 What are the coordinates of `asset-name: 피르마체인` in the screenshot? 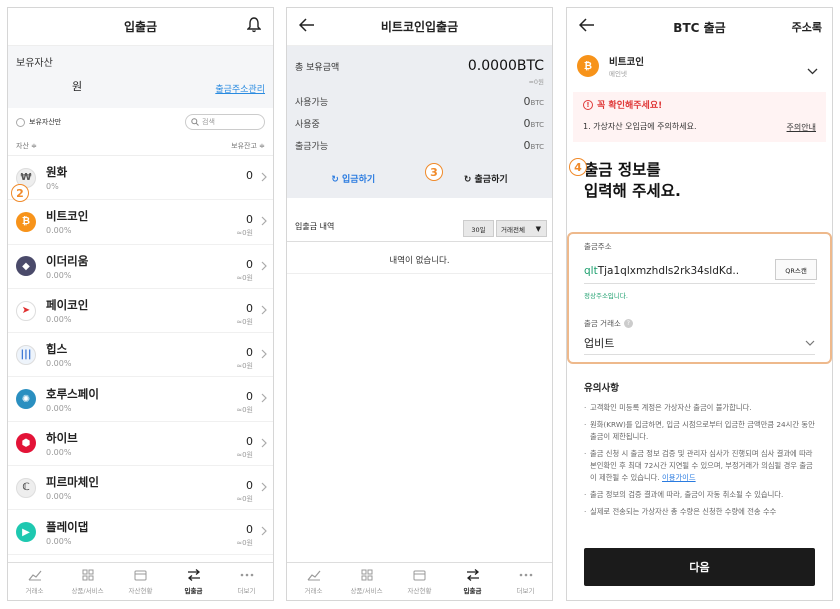 It's located at (72, 482).